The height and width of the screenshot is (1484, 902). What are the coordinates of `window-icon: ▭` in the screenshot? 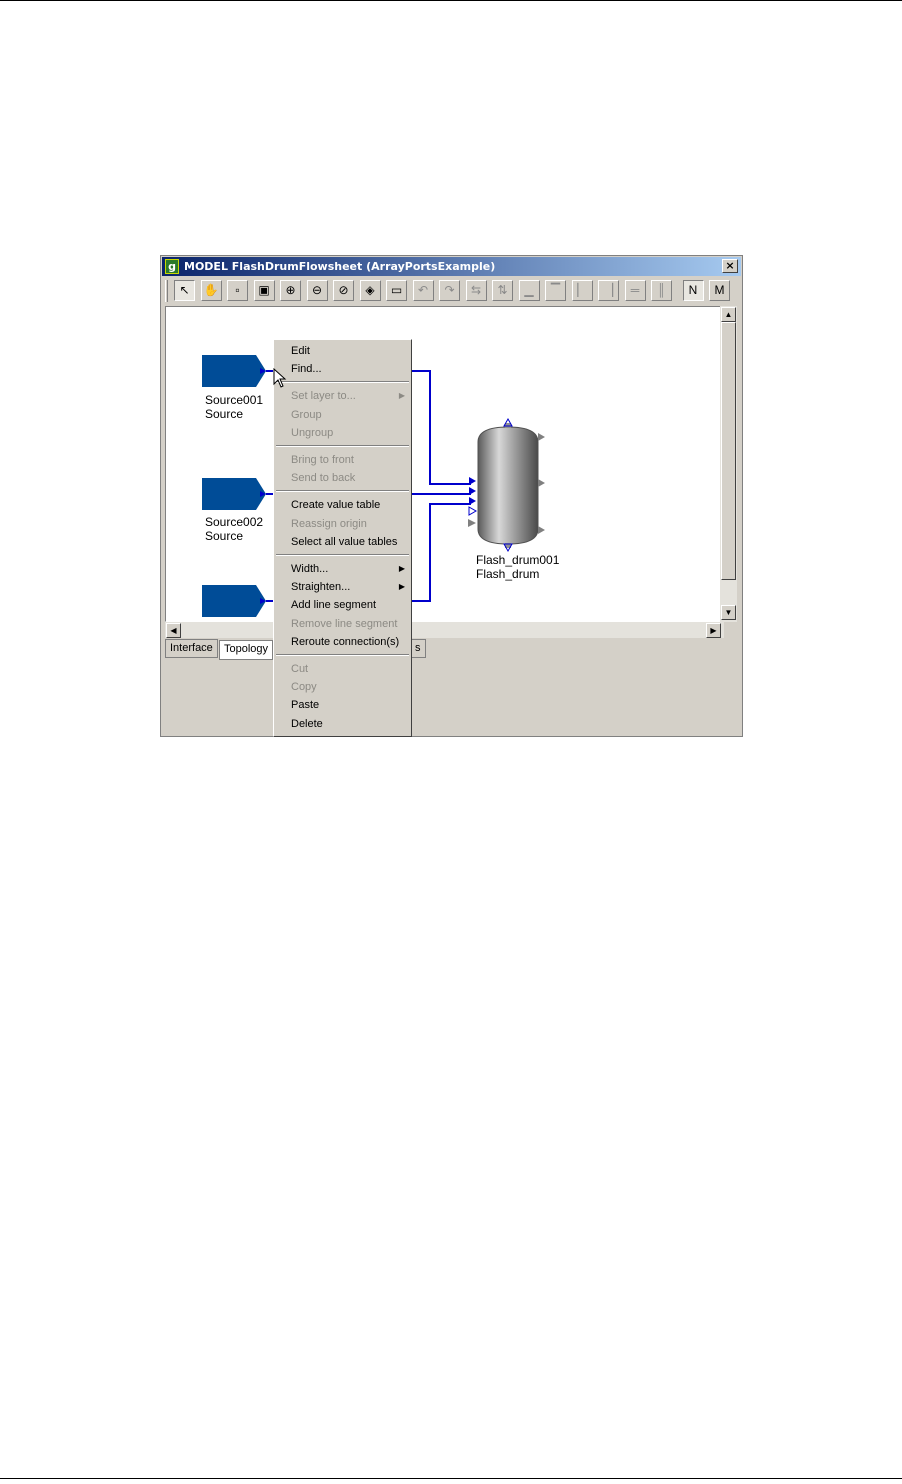 It's located at (396, 290).